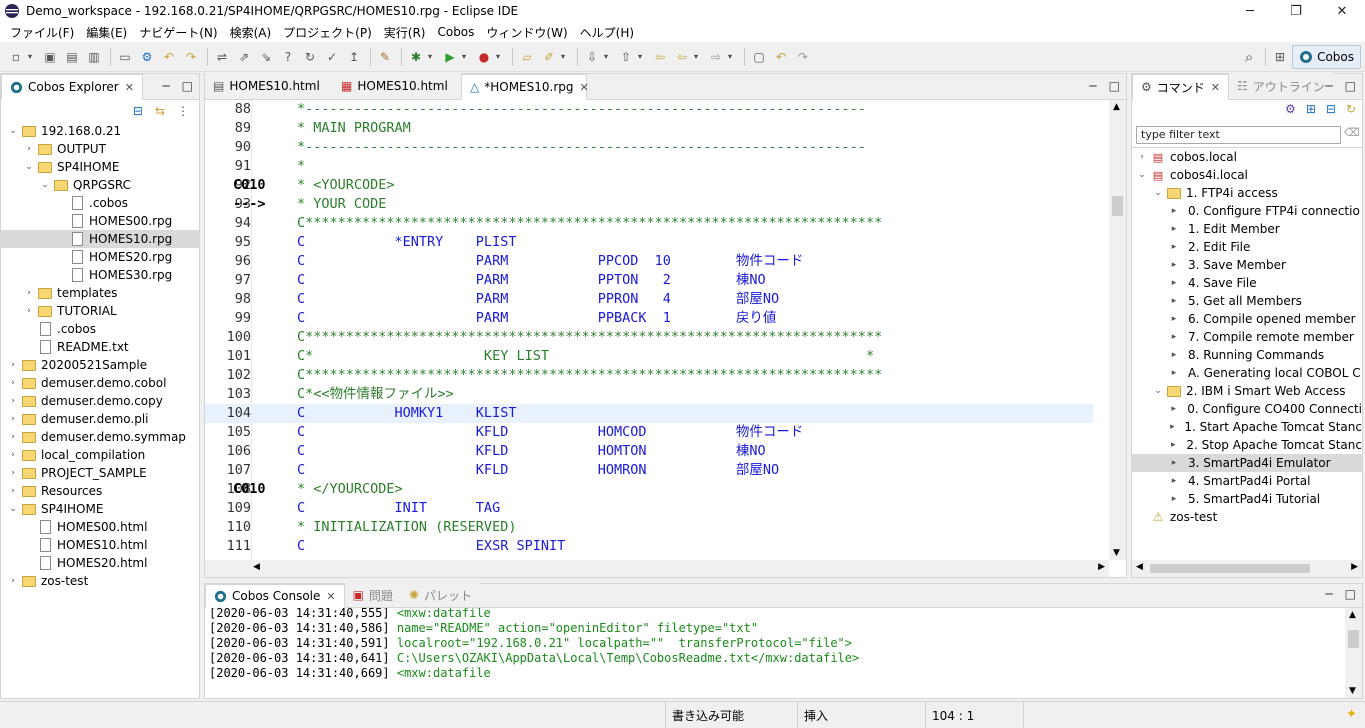  Describe the element at coordinates (1238, 135) in the screenshot. I see `filter-input: type filter text` at that location.